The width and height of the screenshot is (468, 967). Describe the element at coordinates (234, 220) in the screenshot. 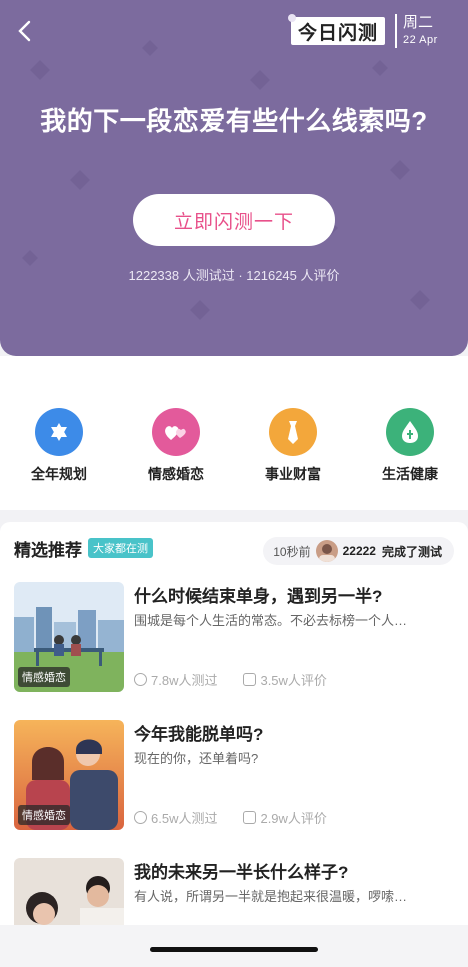

I see `start-test-button: 立即闪测一下` at that location.